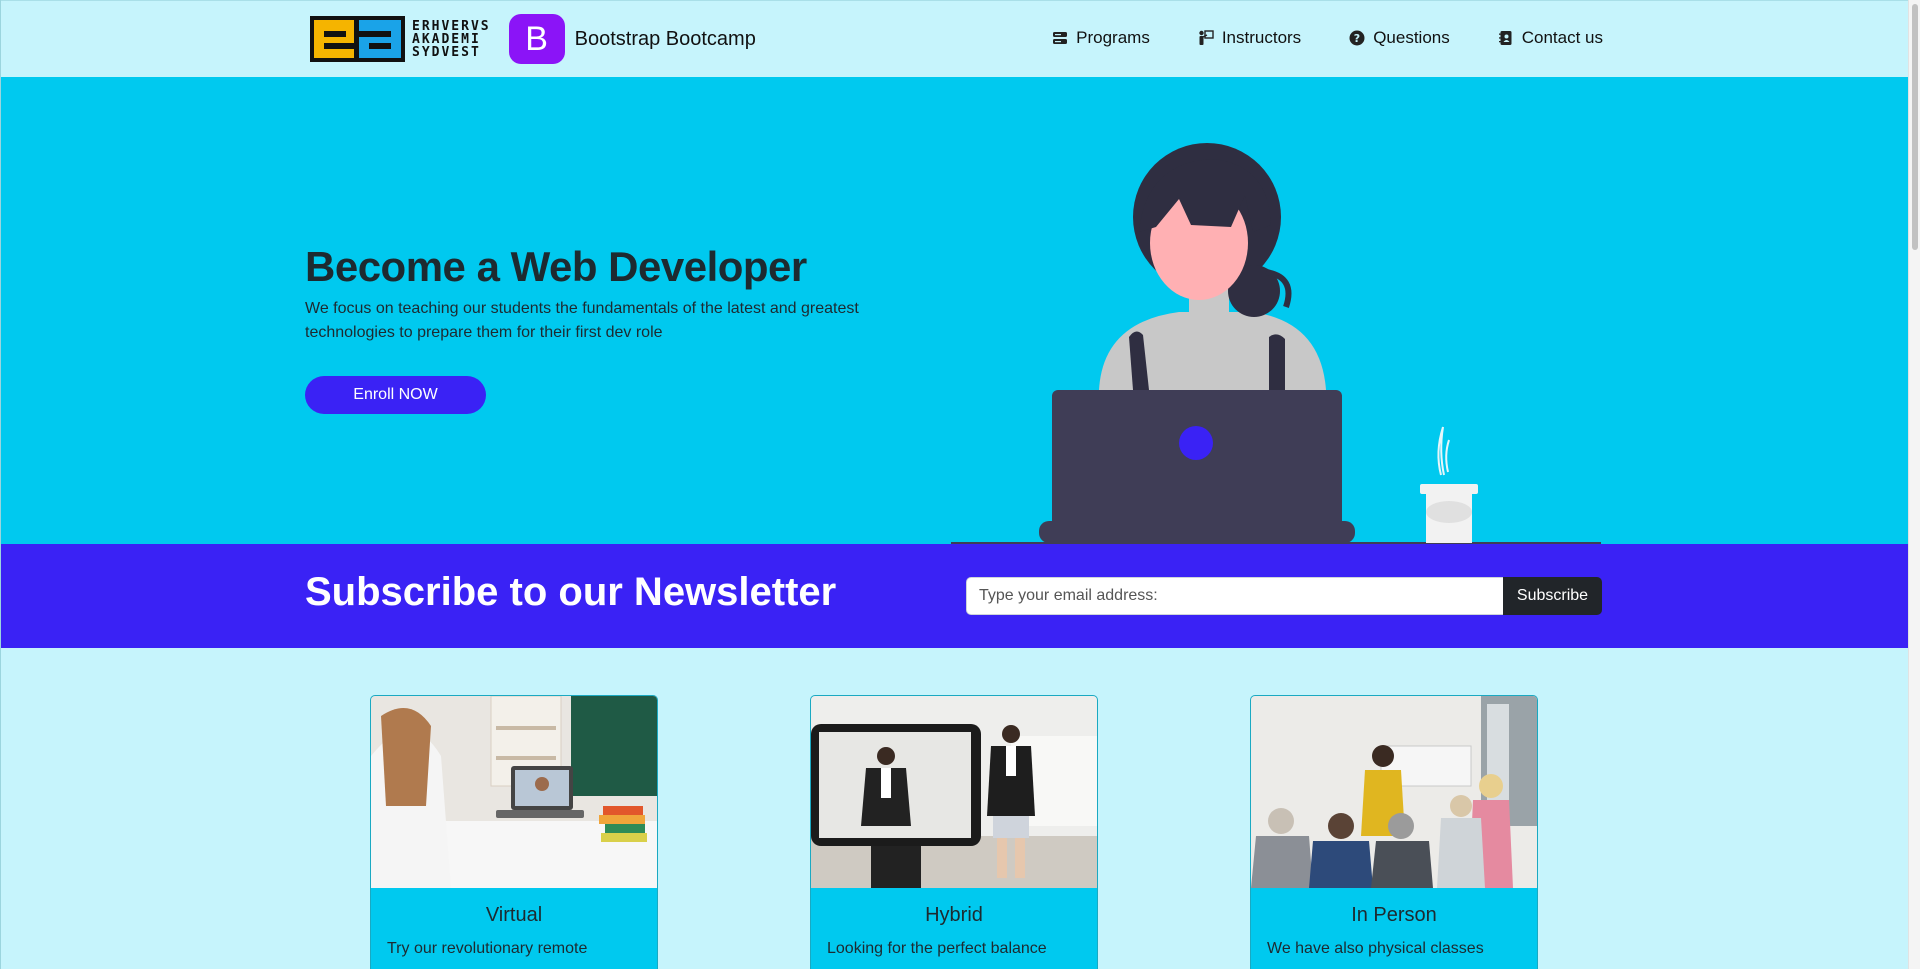 Image resolution: width=1920 pixels, height=969 pixels. I want to click on question-icon: ?, so click(1357, 38).